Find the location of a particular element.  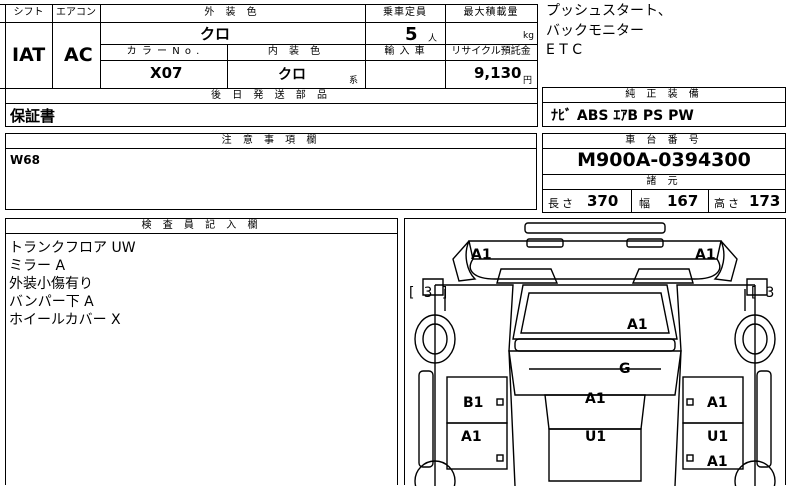

mark-roof: A1 is located at coordinates (637, 325).